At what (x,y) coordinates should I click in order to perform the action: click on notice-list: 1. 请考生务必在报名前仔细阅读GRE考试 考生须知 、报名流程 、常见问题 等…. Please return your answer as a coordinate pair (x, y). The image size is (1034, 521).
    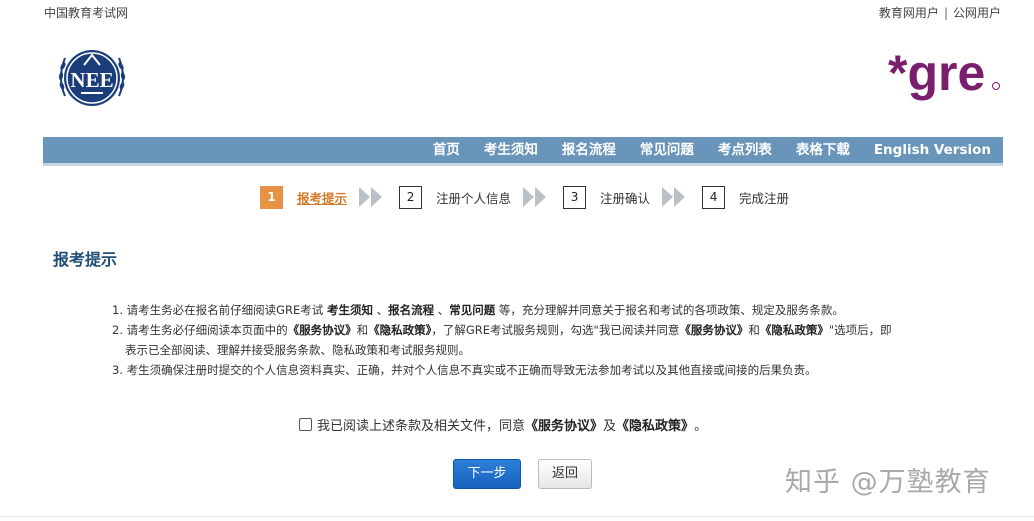
    Looking at the image, I should click on (542, 340).